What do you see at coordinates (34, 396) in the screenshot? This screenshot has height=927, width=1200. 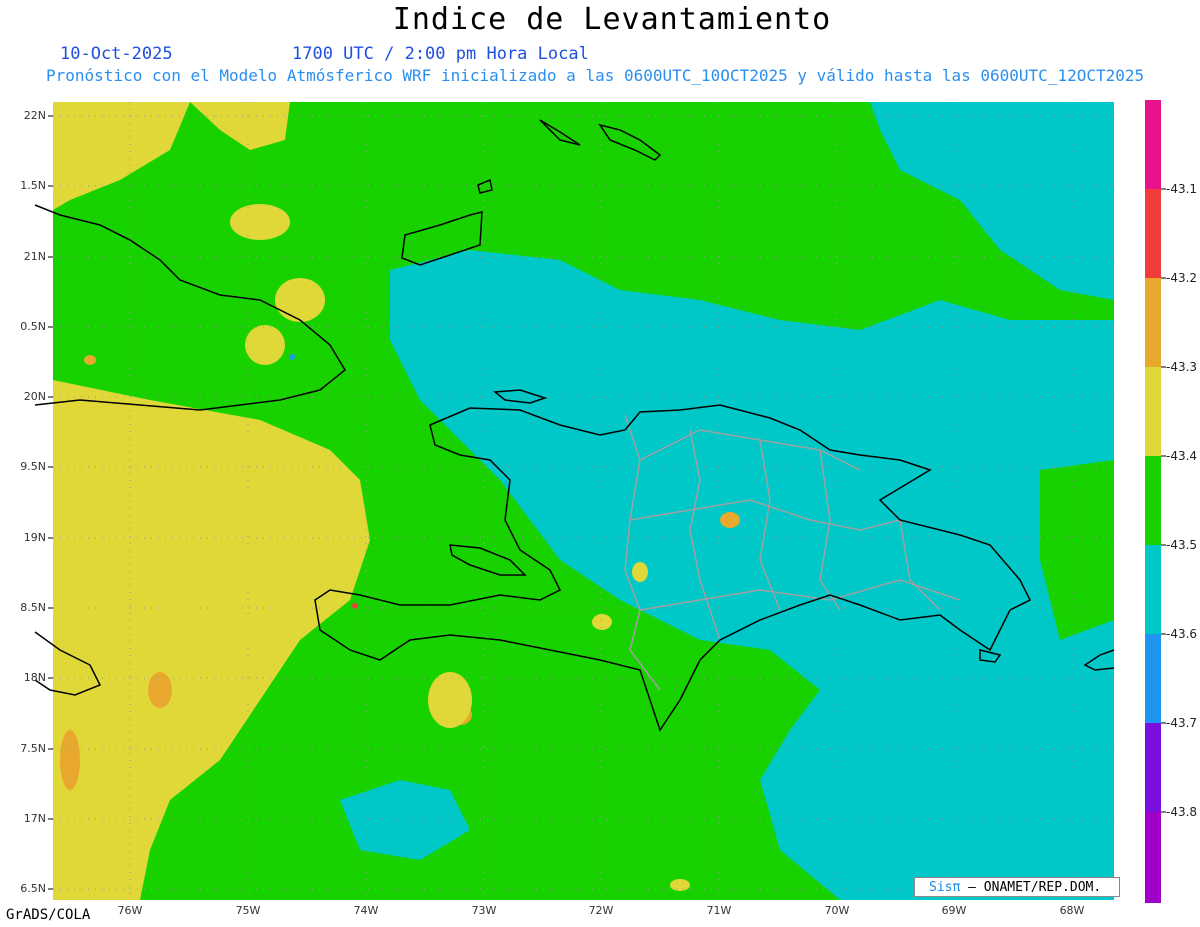 I see `lat-label: 20N` at bounding box center [34, 396].